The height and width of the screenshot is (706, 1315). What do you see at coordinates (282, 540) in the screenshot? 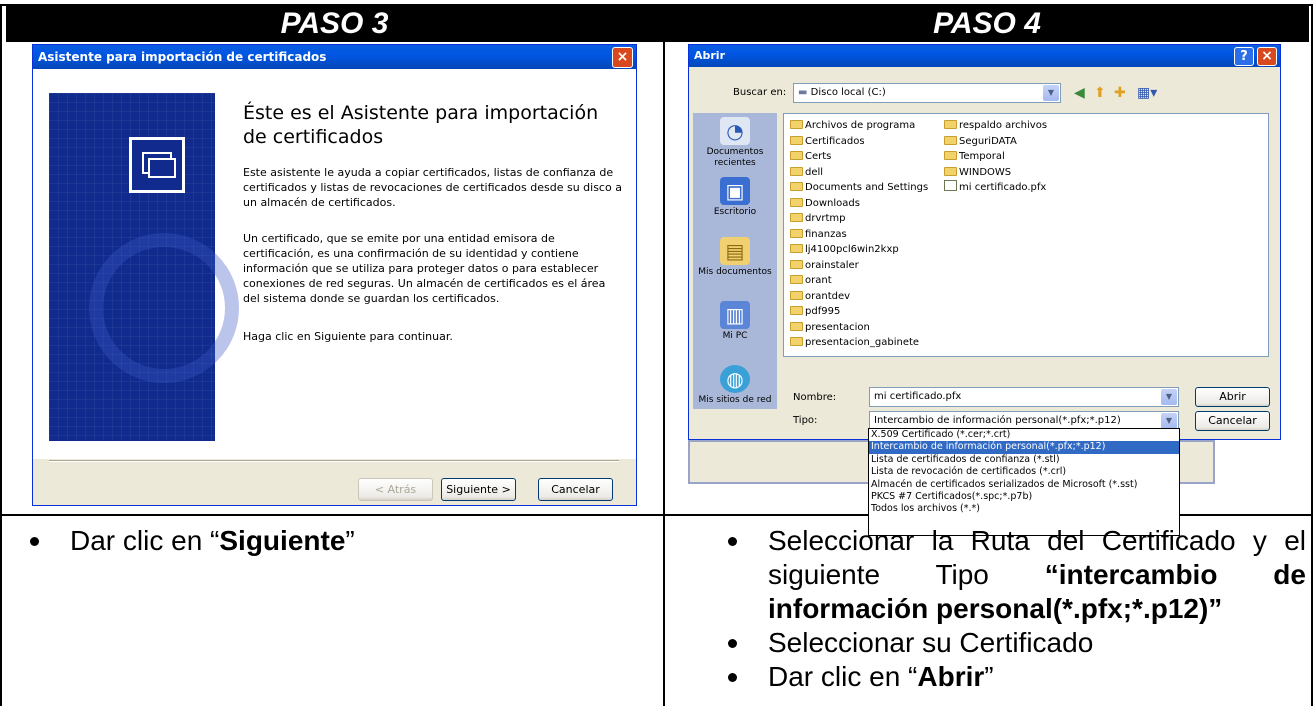
I see `instruction-bold: Siguiente` at bounding box center [282, 540].